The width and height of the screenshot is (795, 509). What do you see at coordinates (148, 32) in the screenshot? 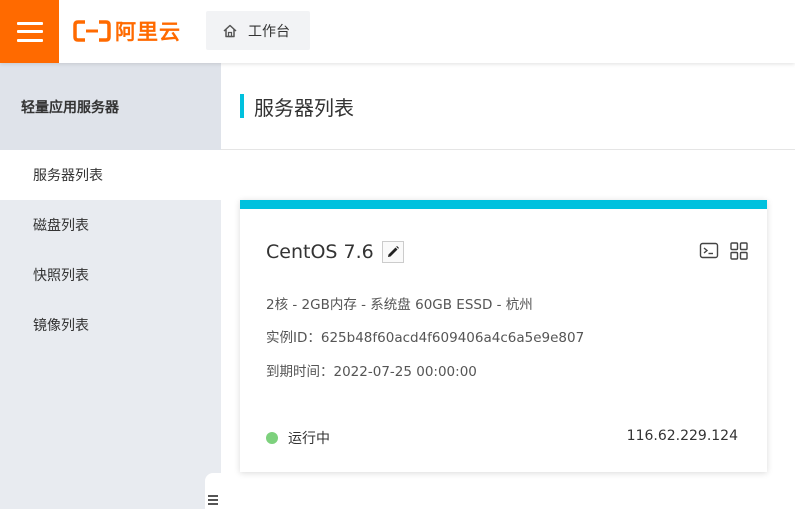
I see `logo-text: 阿里云` at bounding box center [148, 32].